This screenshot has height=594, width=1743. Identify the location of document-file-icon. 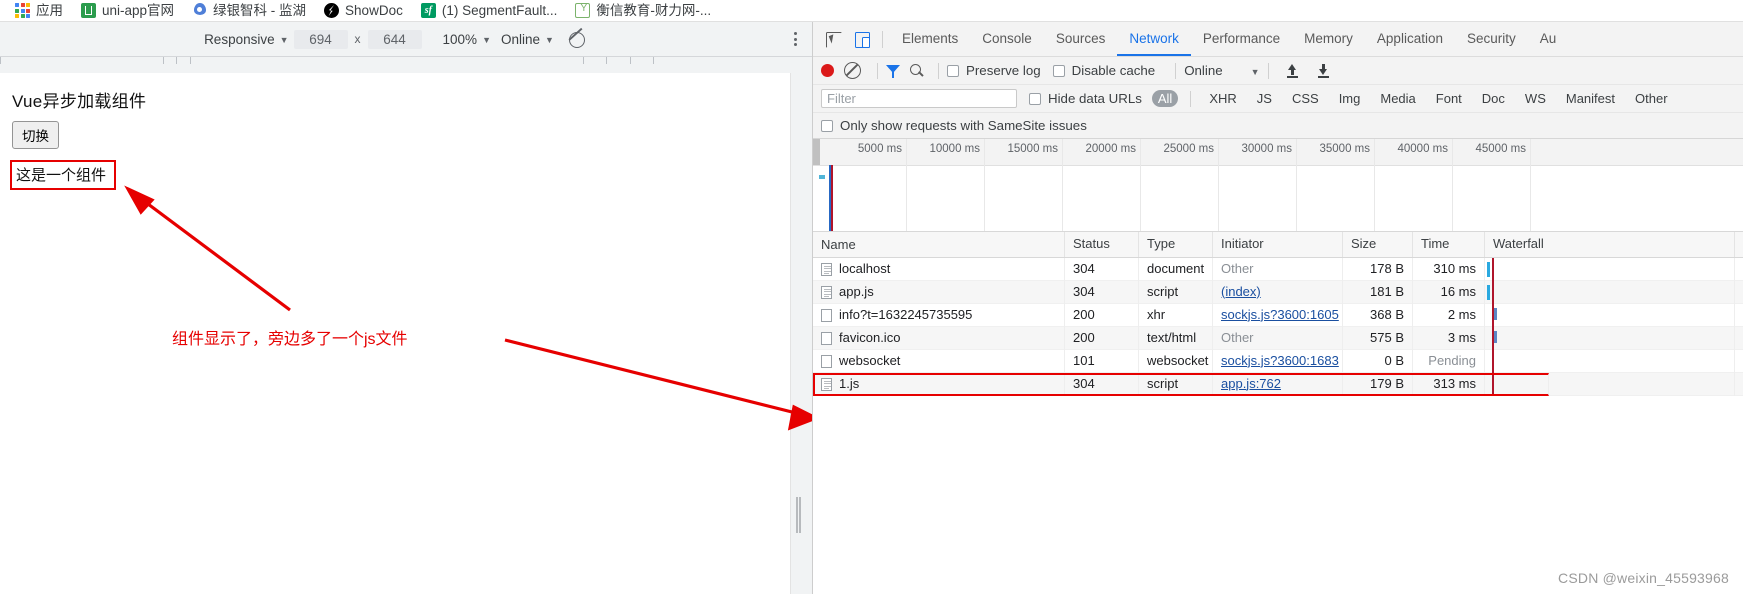
(826, 384).